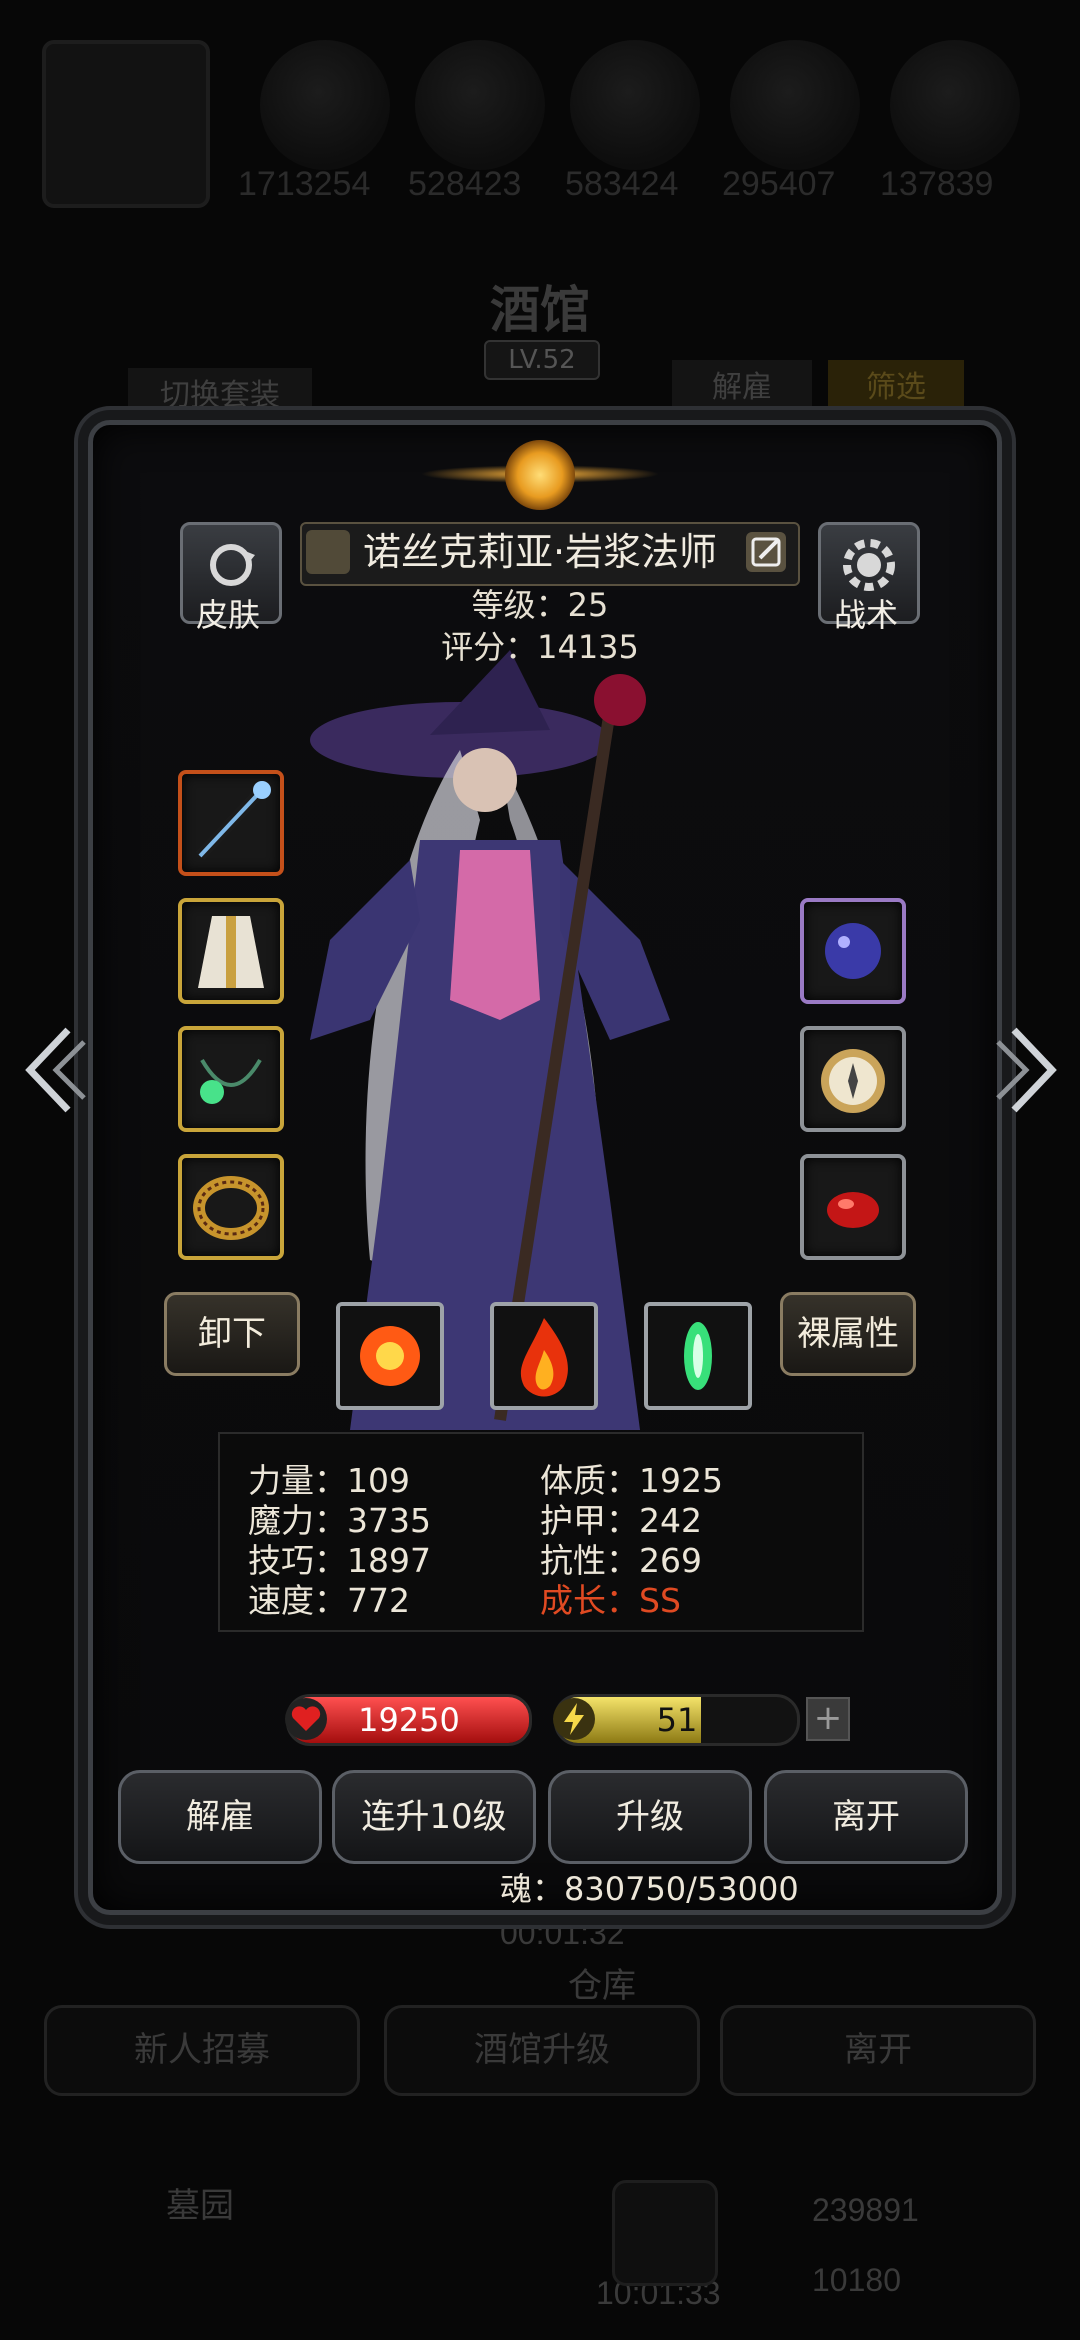 This screenshot has height=2340, width=1080. I want to click on resource-count-5: 137839, so click(937, 184).